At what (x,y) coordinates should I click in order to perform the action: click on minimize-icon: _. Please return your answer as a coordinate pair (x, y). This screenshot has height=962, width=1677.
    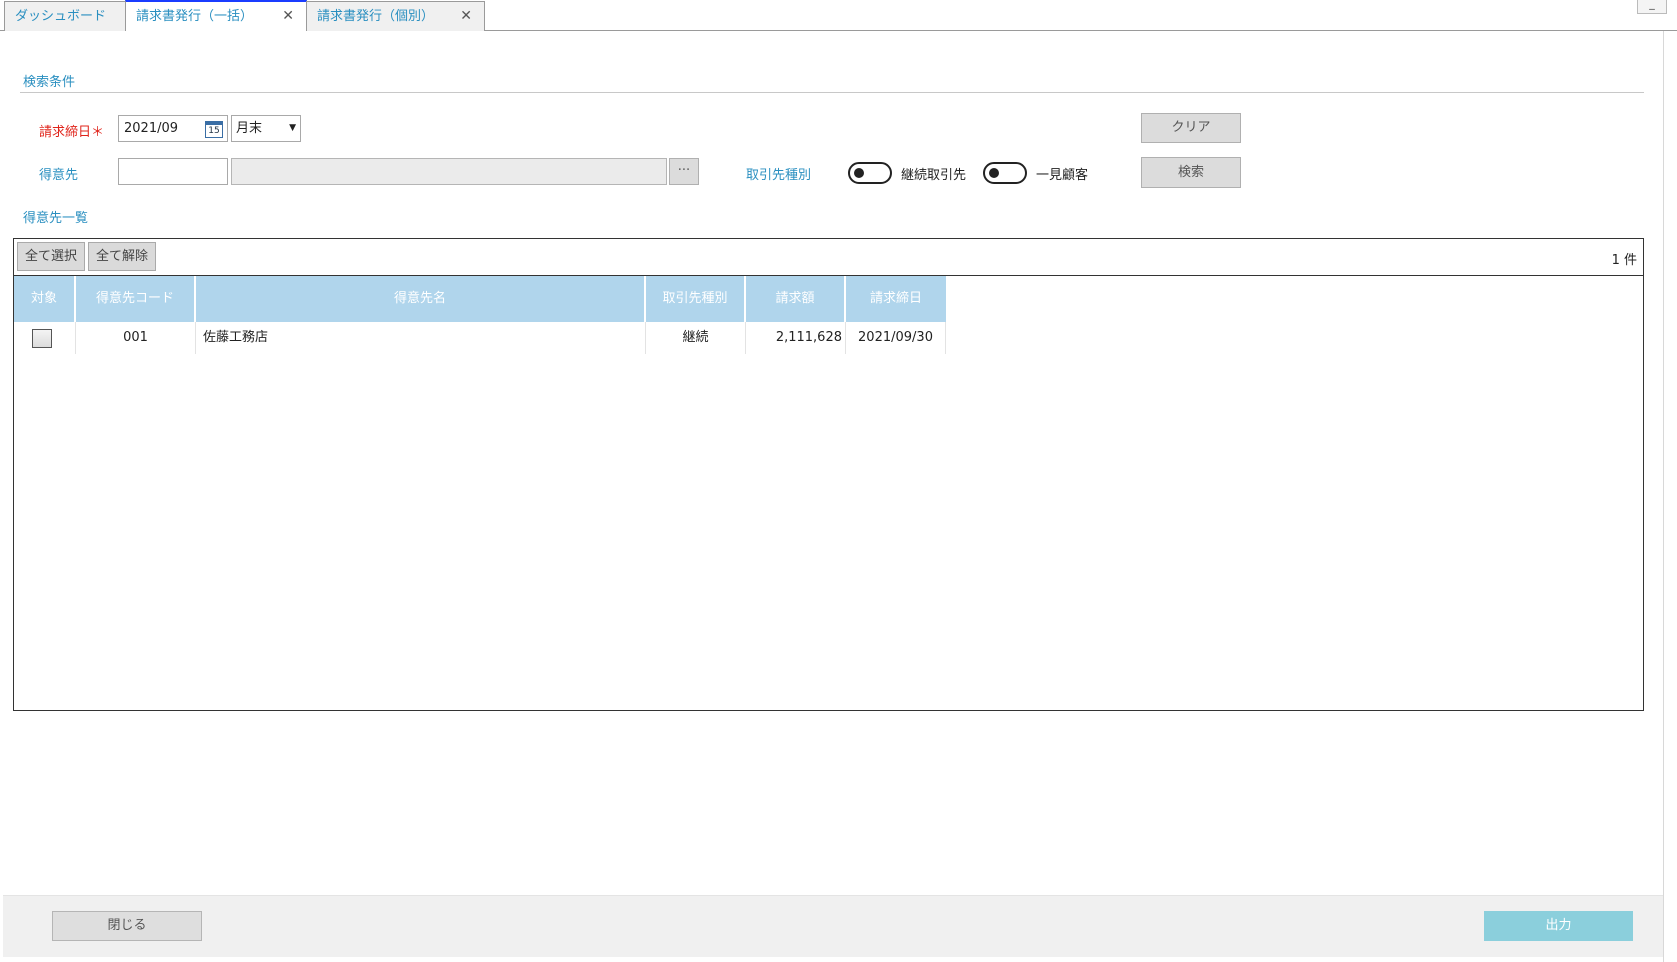
    Looking at the image, I should click on (1652, 5).